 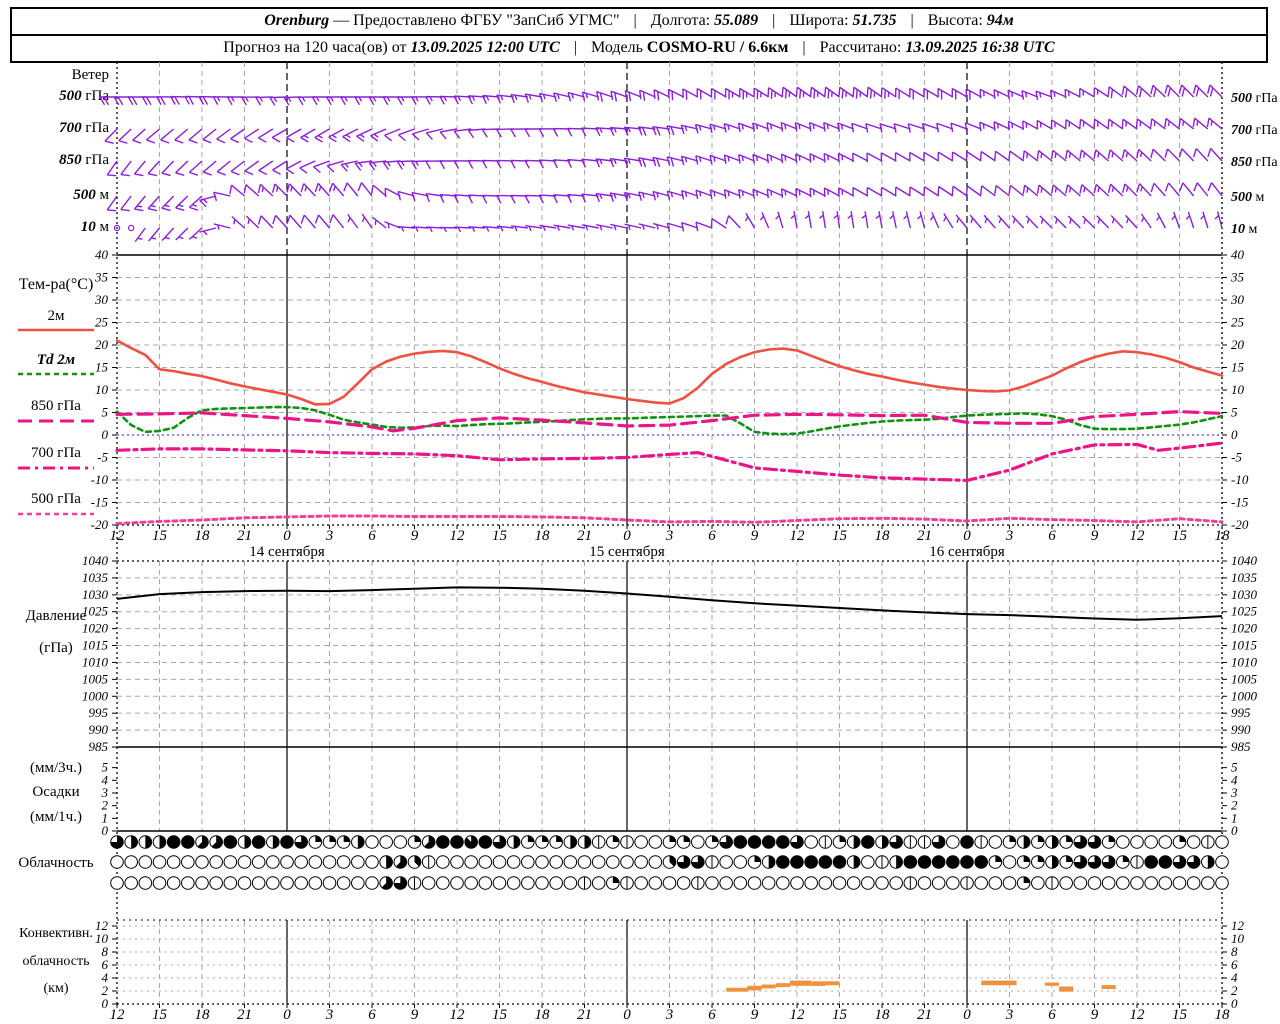 What do you see at coordinates (661, 95) in the screenshot?
I see `wind-barbs-500гПа` at bounding box center [661, 95].